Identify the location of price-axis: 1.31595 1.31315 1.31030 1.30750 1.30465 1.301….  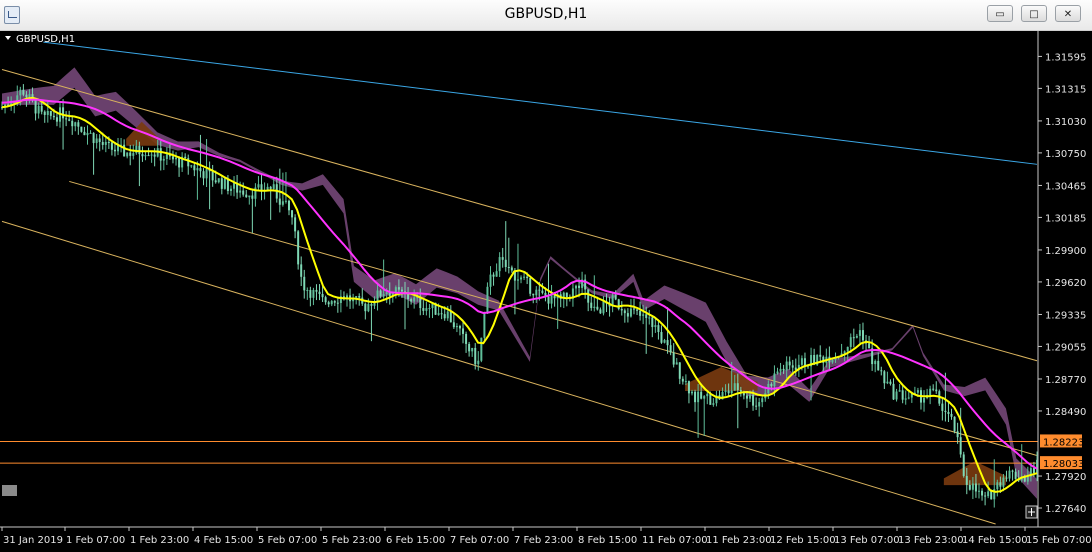
(1062, 283).